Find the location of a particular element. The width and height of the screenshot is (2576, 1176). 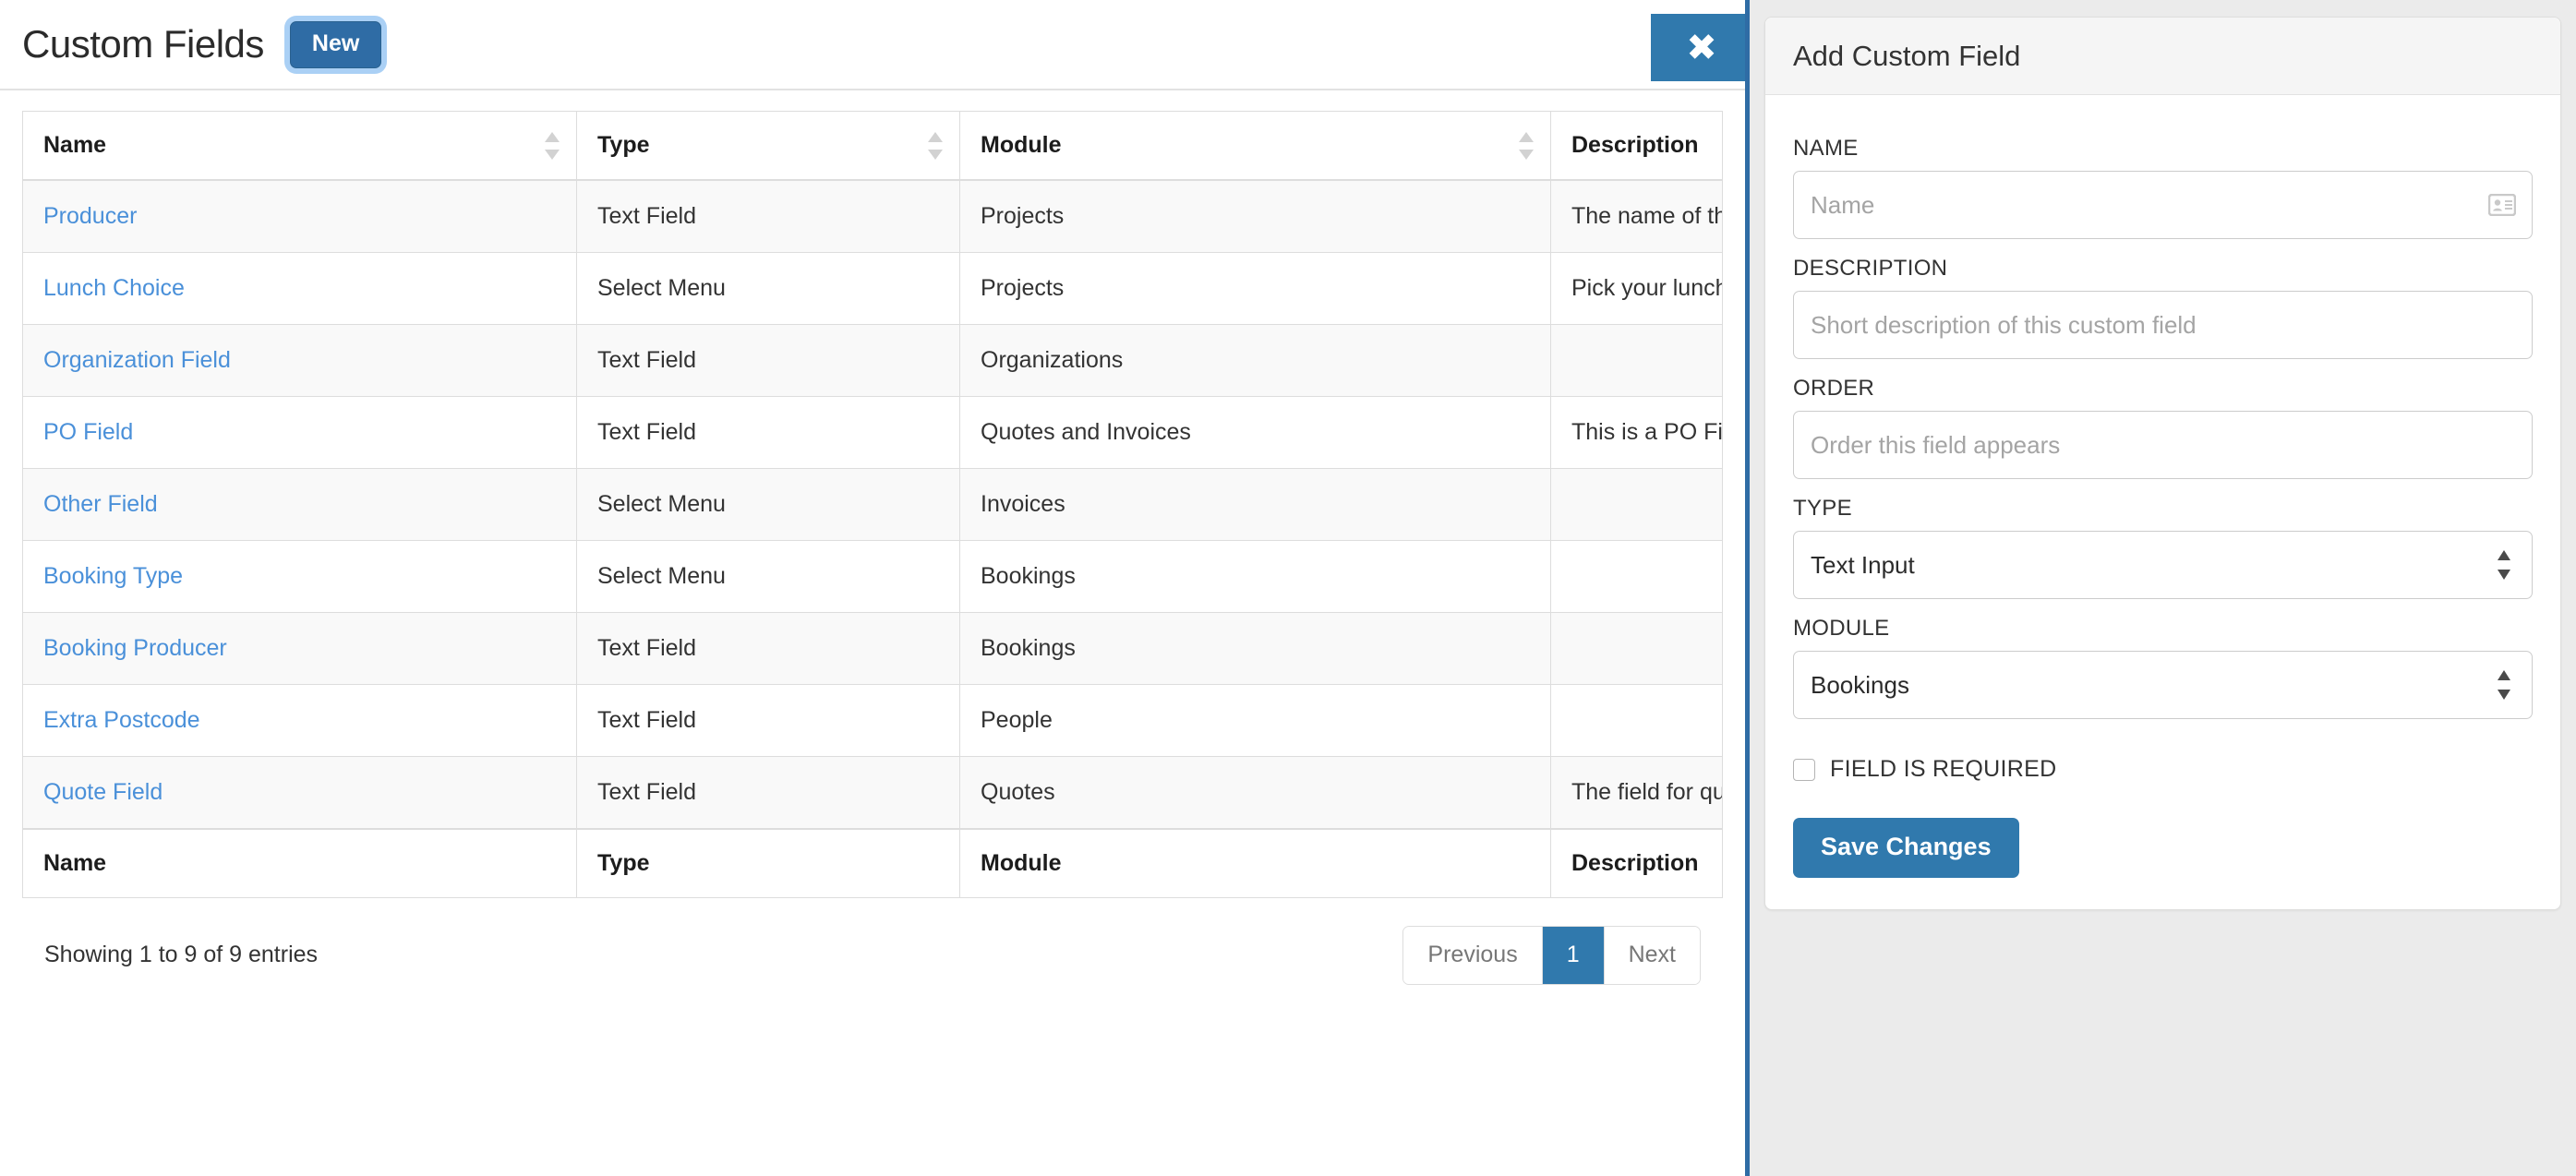

table-row: Booking Type Select Menu Bookings is located at coordinates (872, 576).